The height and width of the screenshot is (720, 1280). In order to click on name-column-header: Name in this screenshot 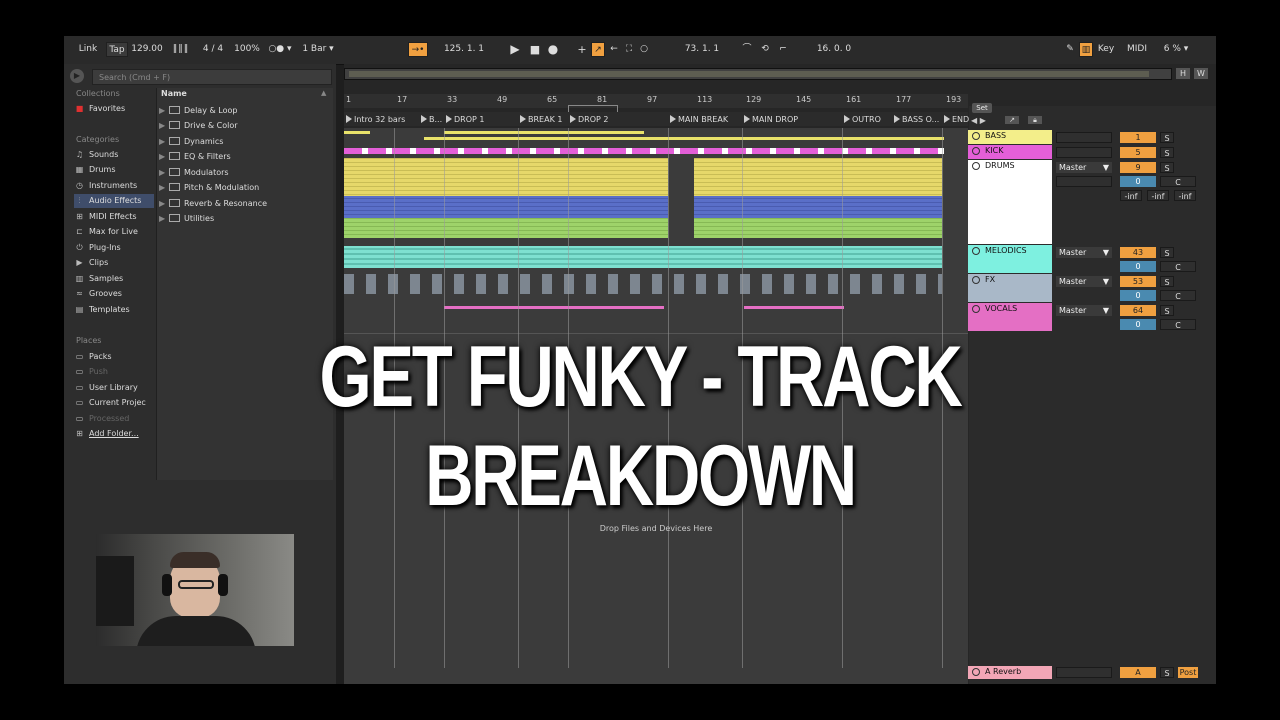, I will do `click(174, 93)`.